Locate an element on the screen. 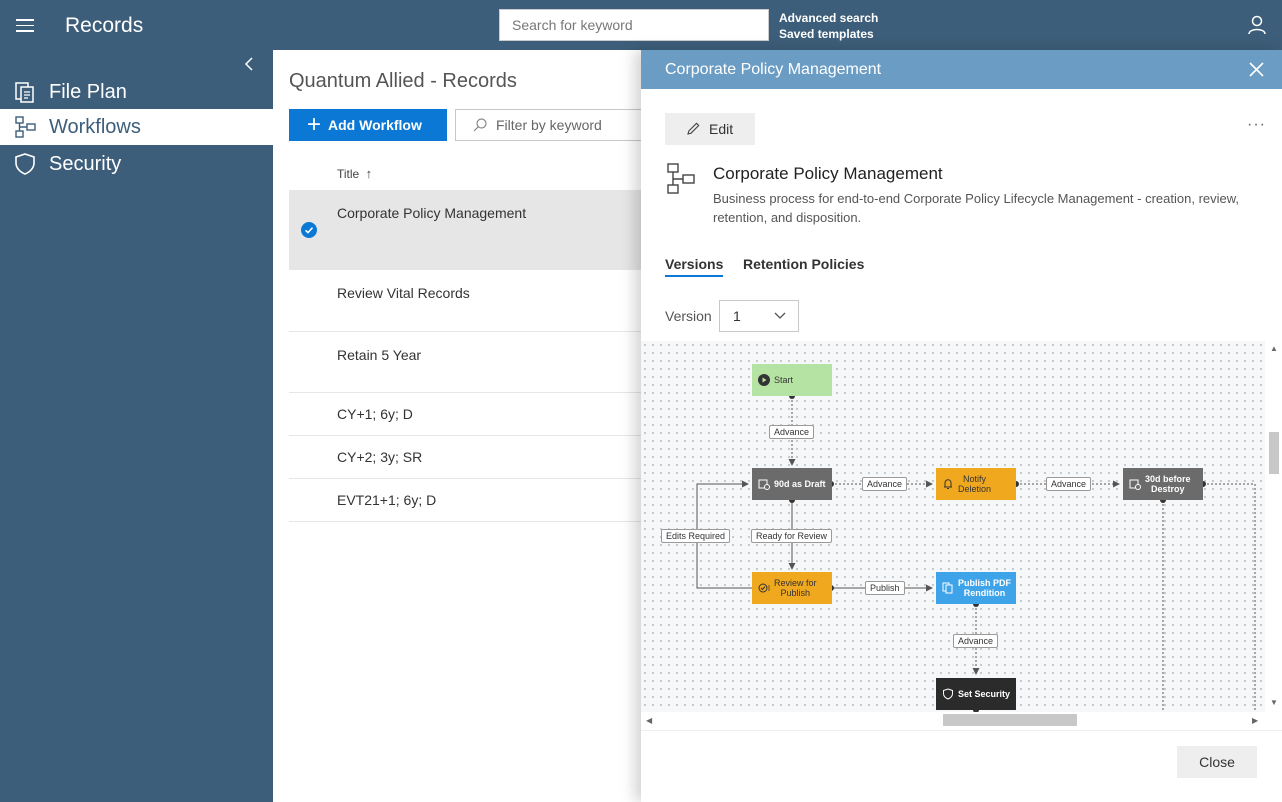 The width and height of the screenshot is (1282, 802). close-button: Close is located at coordinates (1217, 762).